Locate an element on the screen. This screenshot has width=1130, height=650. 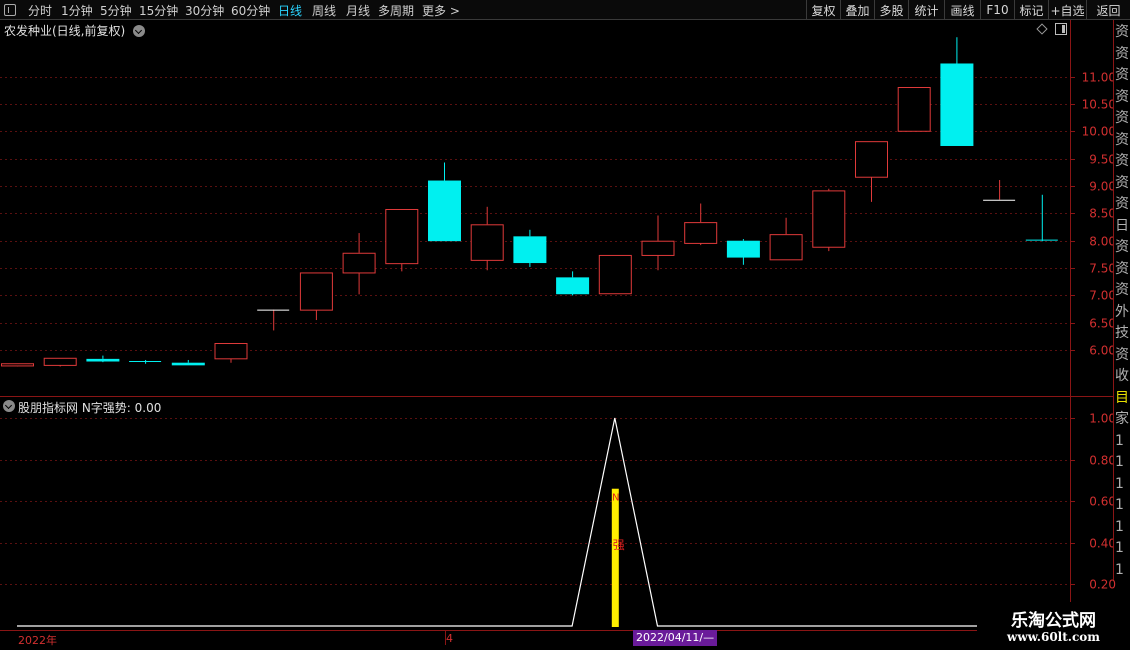
watermark-title: 乐淘公式网 is located at coordinates (1053, 621).